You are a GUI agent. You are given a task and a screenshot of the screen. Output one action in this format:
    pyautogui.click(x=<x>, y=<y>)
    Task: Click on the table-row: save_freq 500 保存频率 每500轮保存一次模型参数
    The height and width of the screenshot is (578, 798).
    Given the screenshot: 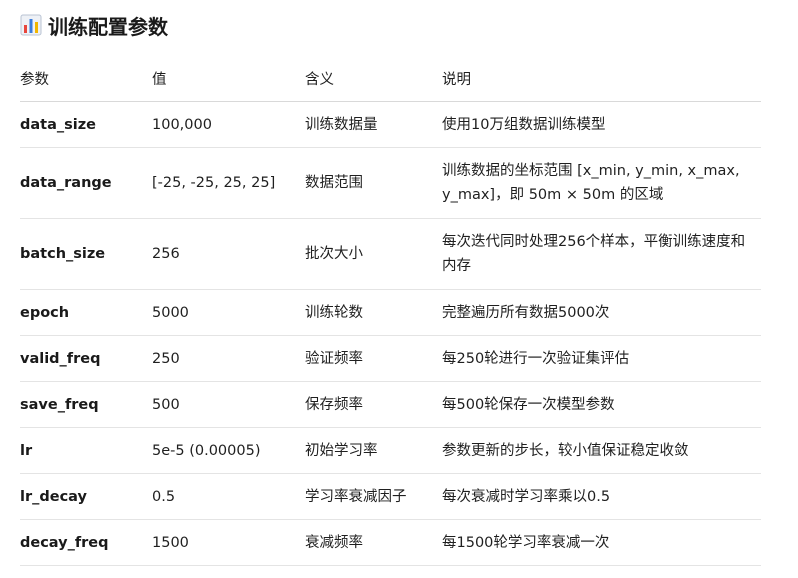 What is the action you would take?
    pyautogui.click(x=390, y=404)
    